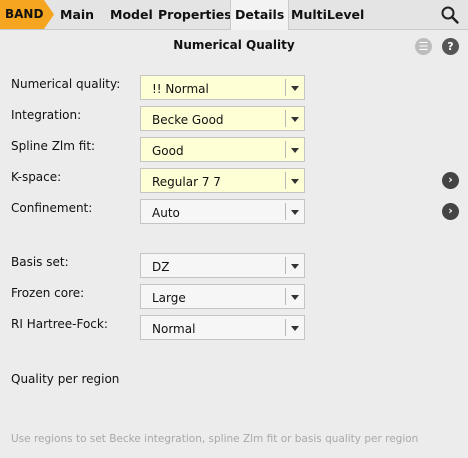 The width and height of the screenshot is (468, 458). Describe the element at coordinates (234, 45) in the screenshot. I see `panel-title: Numerical Quality` at that location.